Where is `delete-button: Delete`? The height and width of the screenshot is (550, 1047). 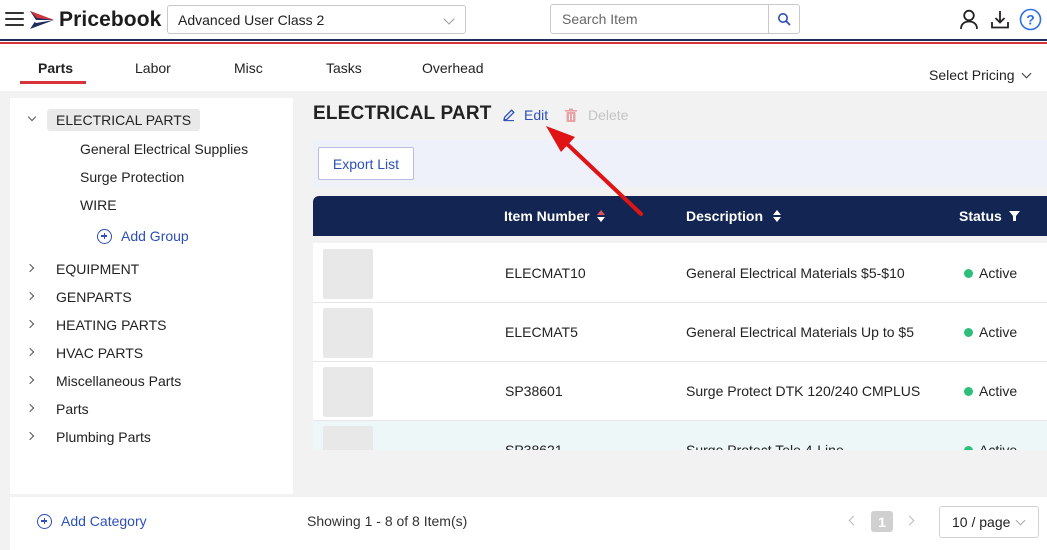
delete-button: Delete is located at coordinates (596, 115).